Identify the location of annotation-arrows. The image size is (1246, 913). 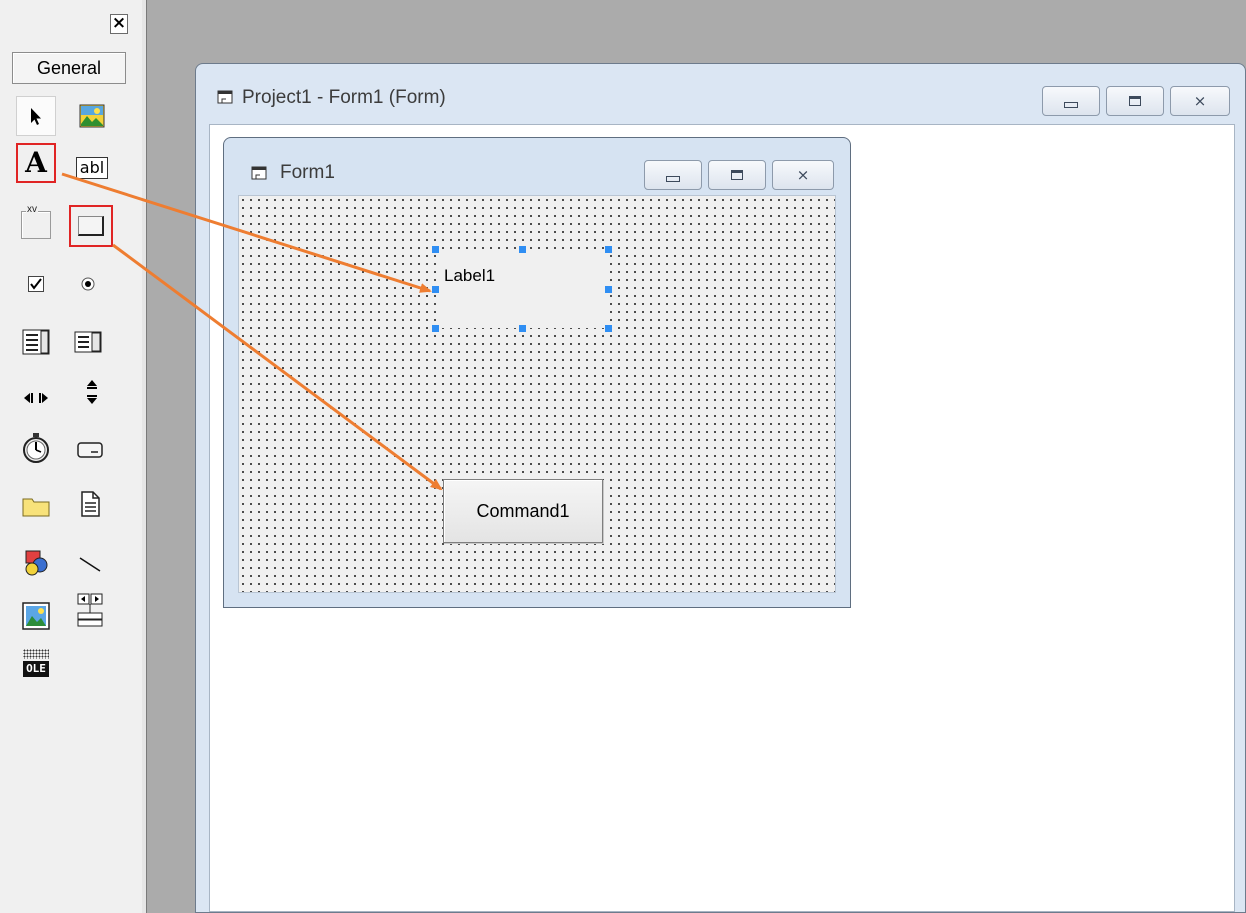
(252, 331).